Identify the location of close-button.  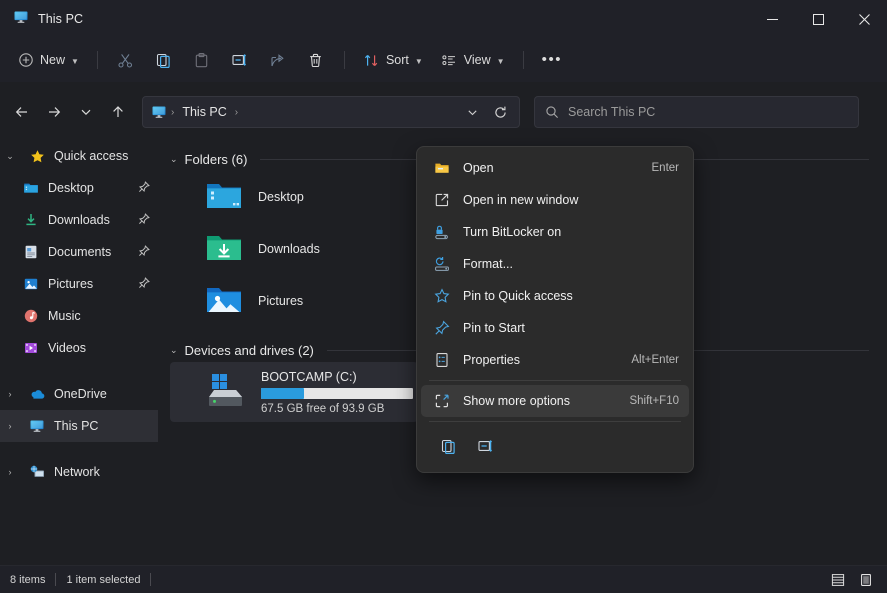
(864, 19).